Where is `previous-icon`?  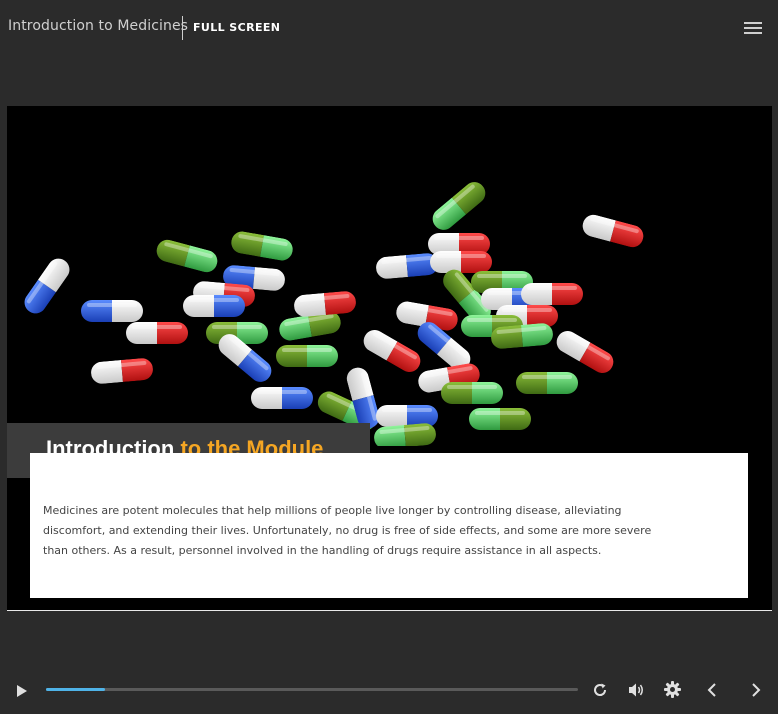
previous-icon is located at coordinates (712, 692).